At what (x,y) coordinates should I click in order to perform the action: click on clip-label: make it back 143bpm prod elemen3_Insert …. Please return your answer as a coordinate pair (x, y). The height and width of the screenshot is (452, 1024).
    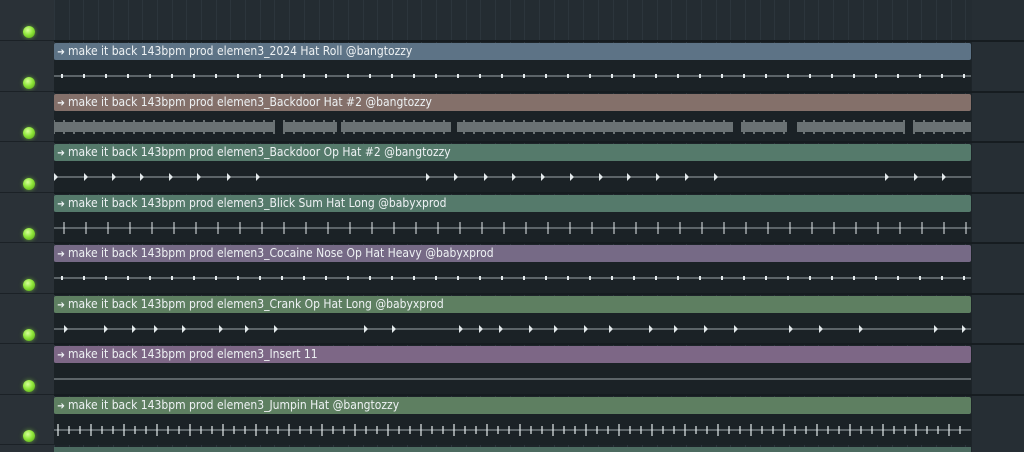
    Looking at the image, I should click on (193, 354).